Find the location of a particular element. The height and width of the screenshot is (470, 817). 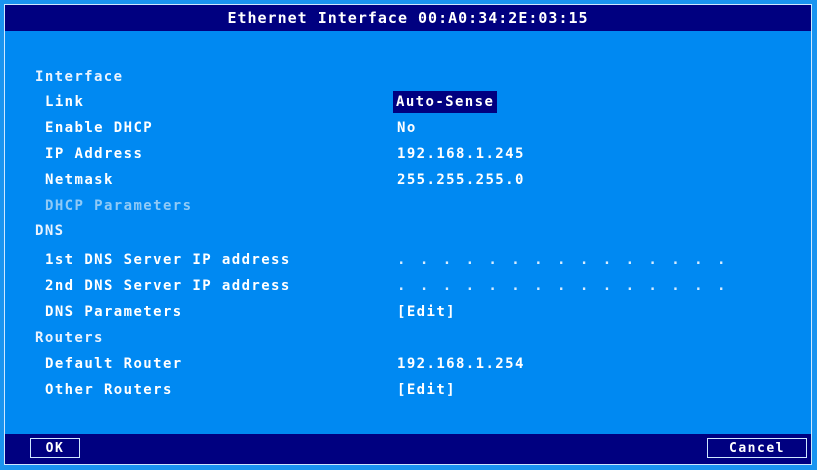

button-bar: OK Cancel is located at coordinates (408, 449).